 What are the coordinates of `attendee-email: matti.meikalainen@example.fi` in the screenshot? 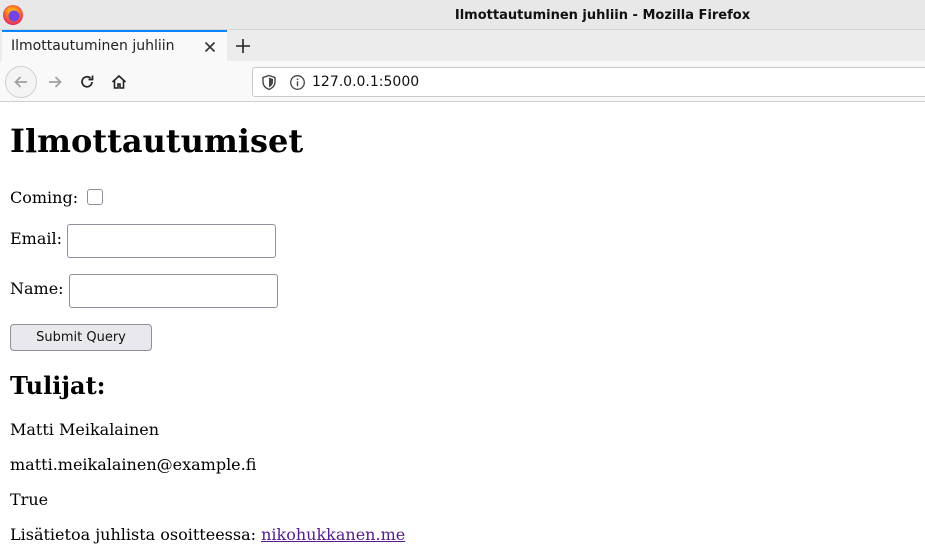 It's located at (133, 464).